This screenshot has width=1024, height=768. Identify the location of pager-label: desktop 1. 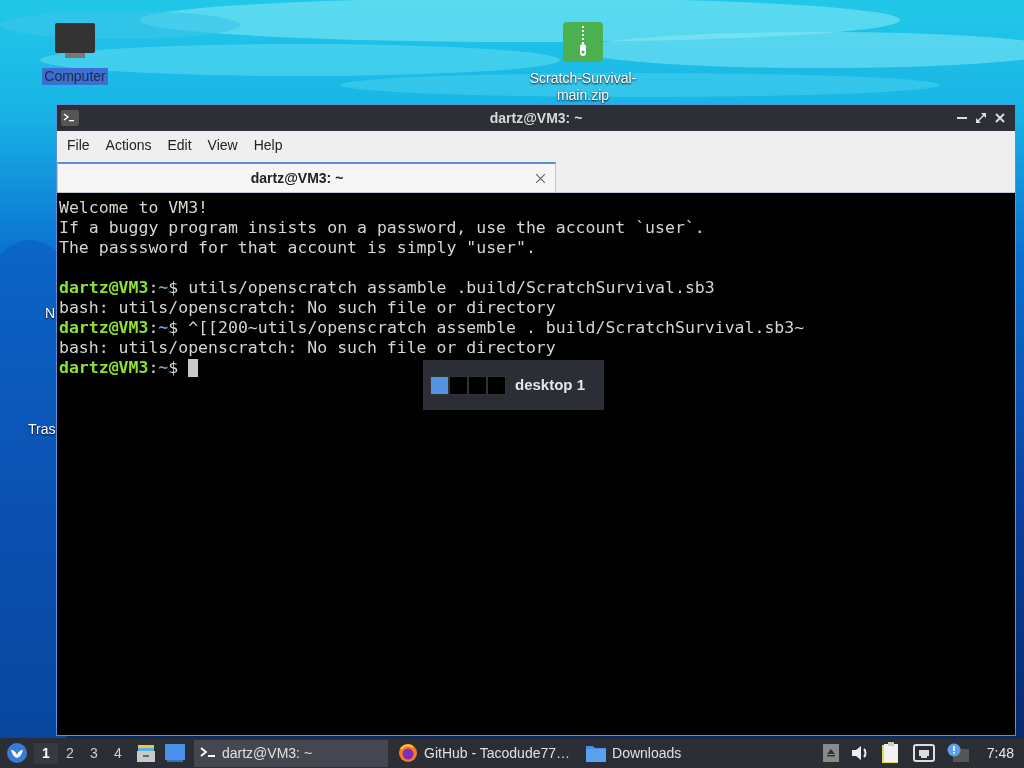
(550, 384).